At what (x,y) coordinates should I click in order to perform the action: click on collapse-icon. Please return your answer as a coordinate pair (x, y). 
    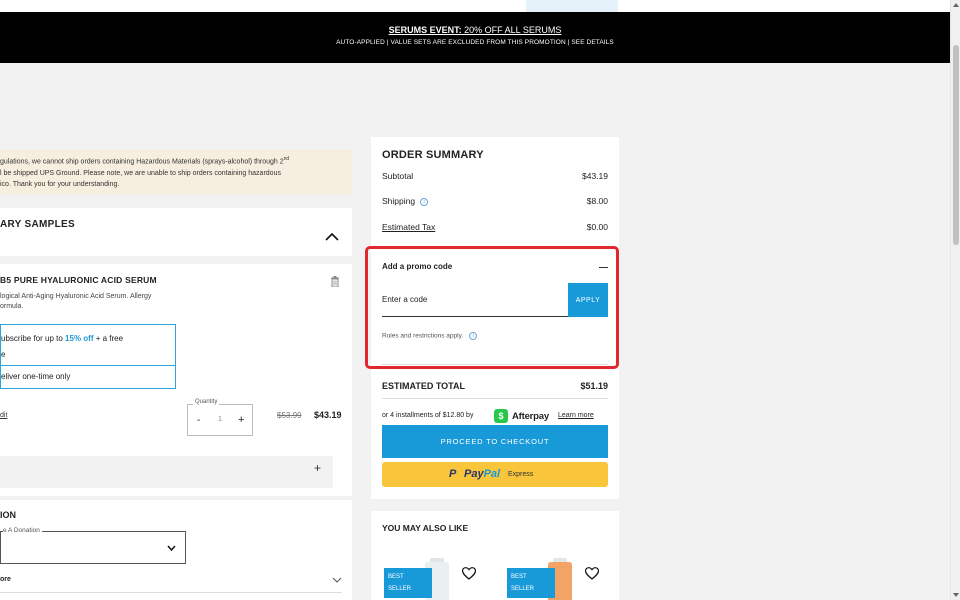
    Looking at the image, I should click on (603, 267).